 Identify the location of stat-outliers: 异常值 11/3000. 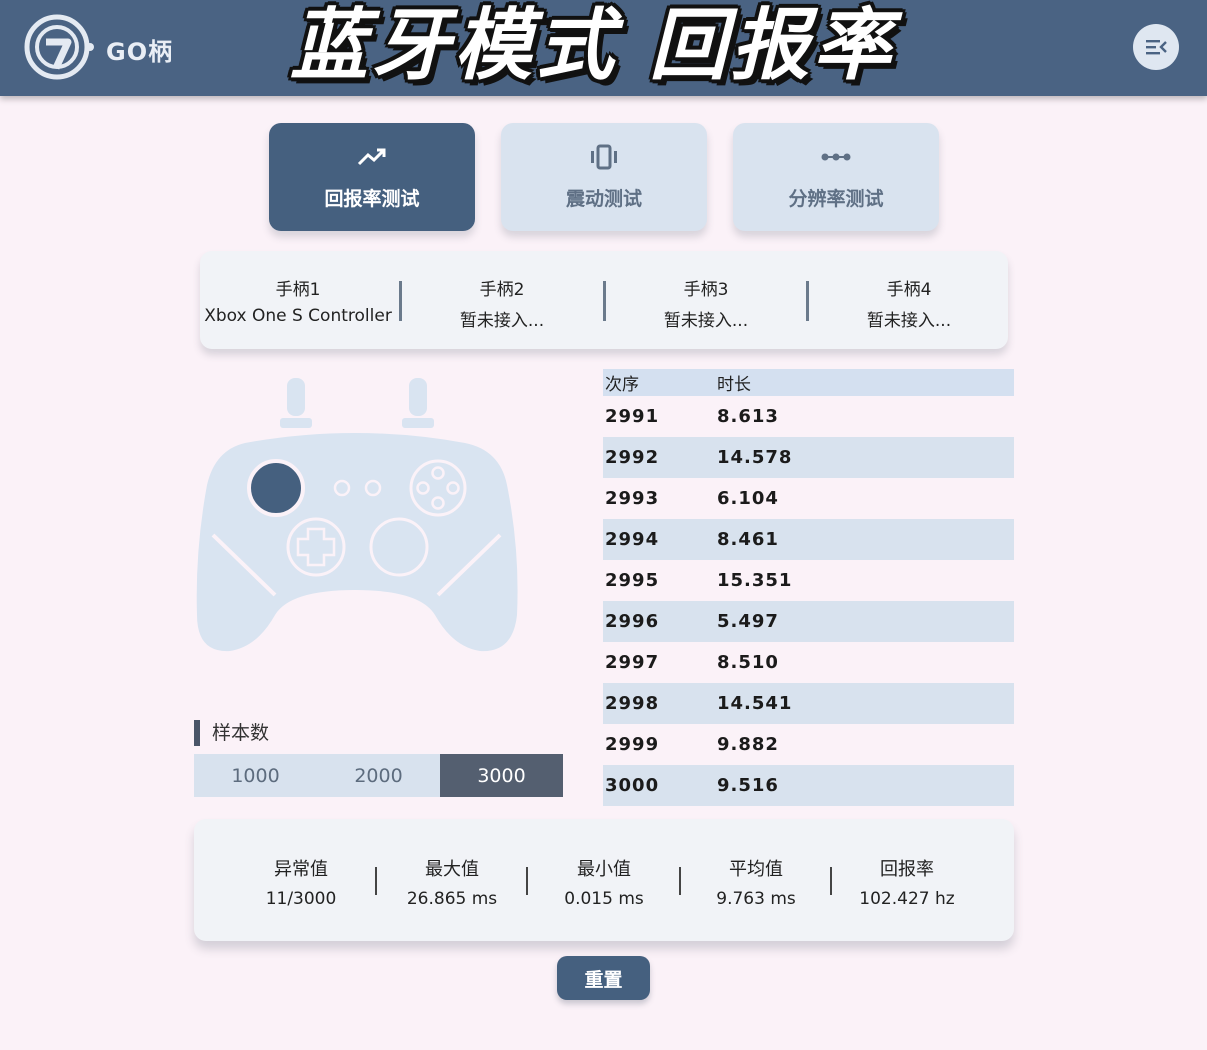
(301, 882).